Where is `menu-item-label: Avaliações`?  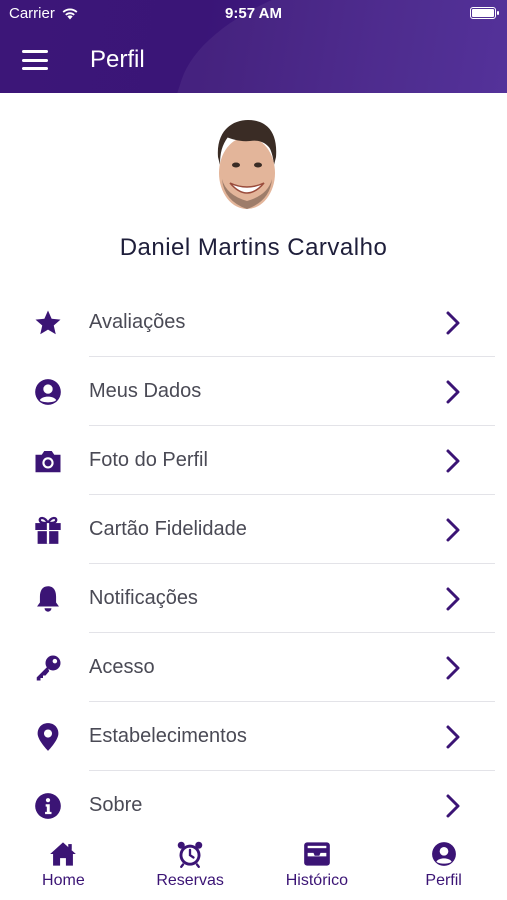
menu-item-label: Avaliações is located at coordinates (137, 322).